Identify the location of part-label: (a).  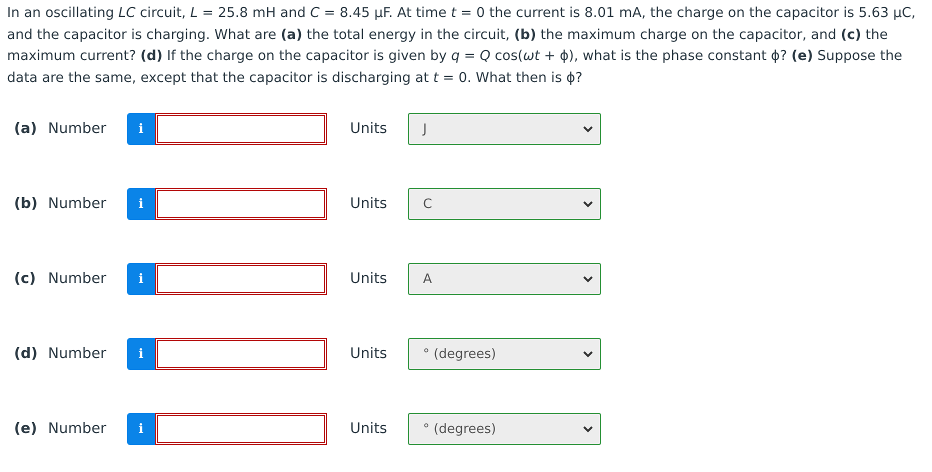
(26, 129).